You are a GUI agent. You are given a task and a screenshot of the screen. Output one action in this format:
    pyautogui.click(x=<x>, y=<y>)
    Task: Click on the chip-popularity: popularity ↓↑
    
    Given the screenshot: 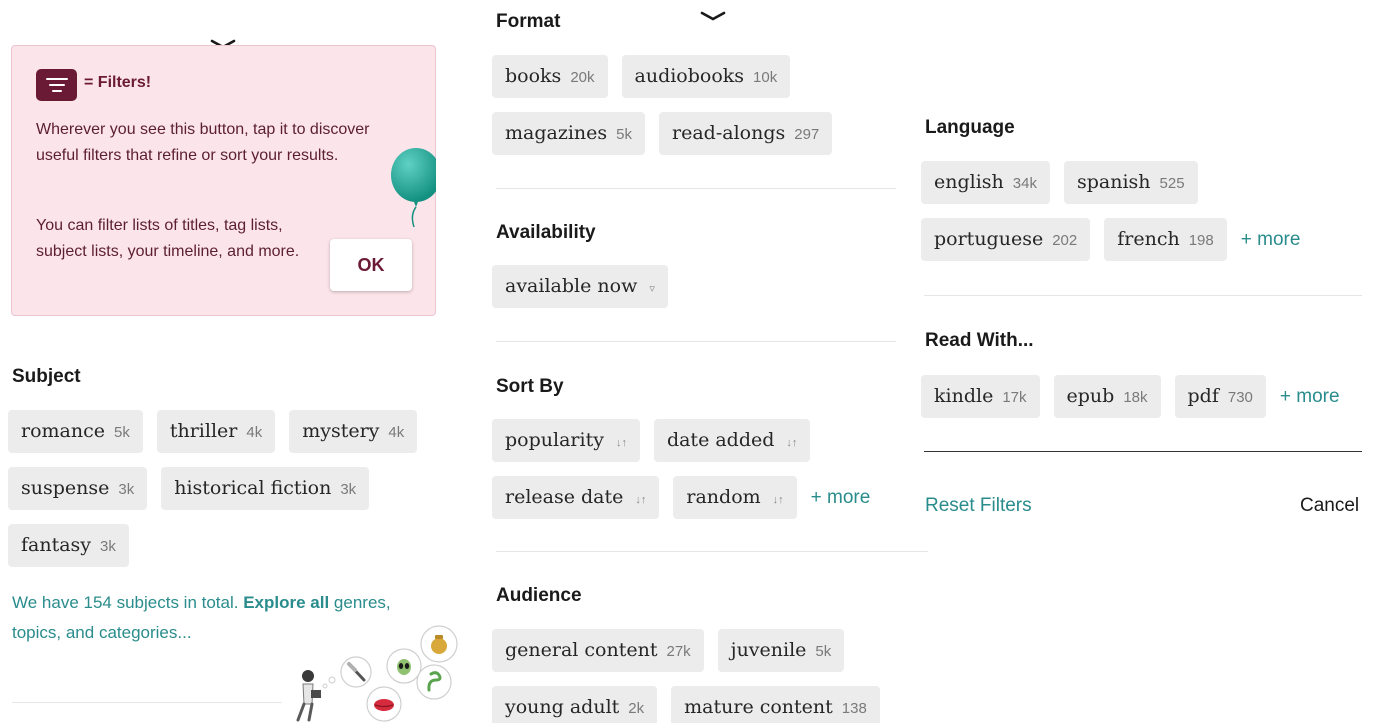 What is the action you would take?
    pyautogui.click(x=566, y=440)
    